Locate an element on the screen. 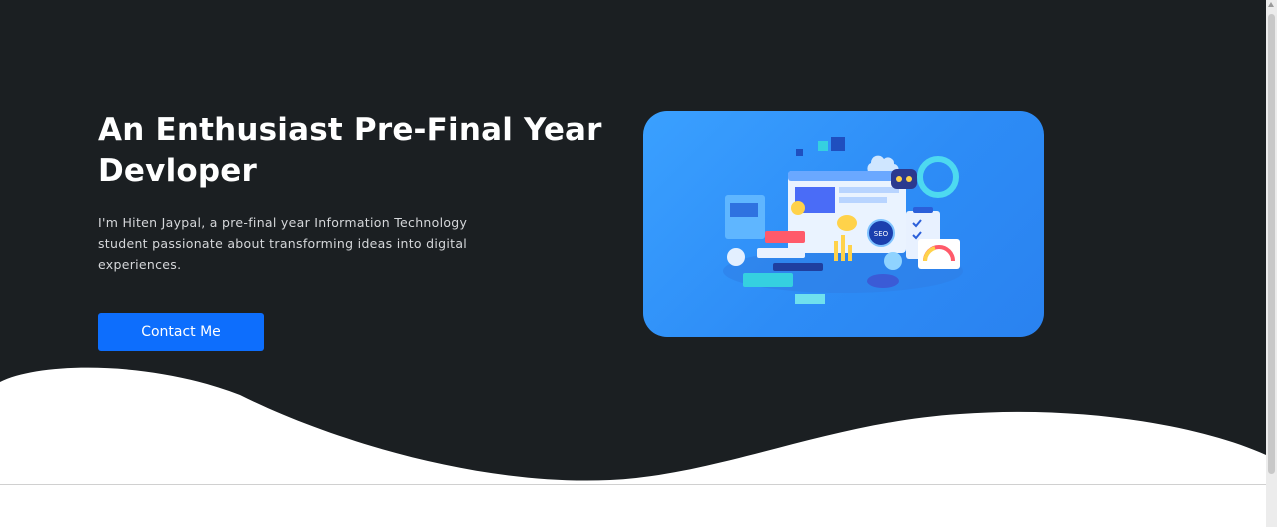 This screenshot has height=527, width=1277. contact-me-button: Contact Me is located at coordinates (181, 332).